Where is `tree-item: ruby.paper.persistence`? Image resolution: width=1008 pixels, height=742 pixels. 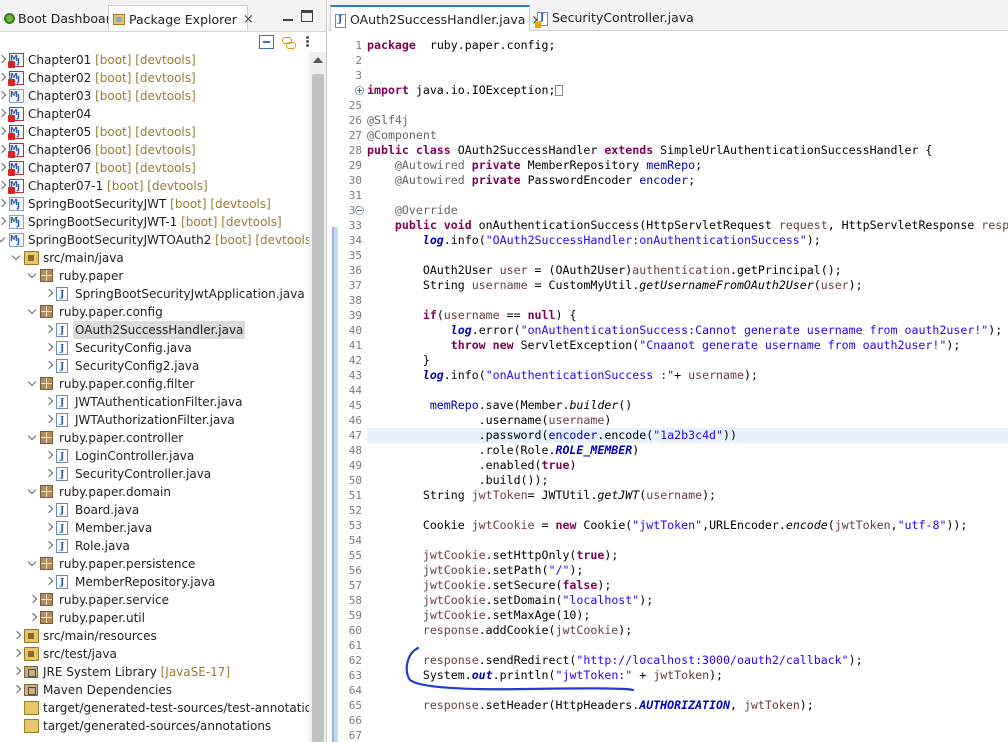 tree-item: ruby.paper.persistence is located at coordinates (154, 564).